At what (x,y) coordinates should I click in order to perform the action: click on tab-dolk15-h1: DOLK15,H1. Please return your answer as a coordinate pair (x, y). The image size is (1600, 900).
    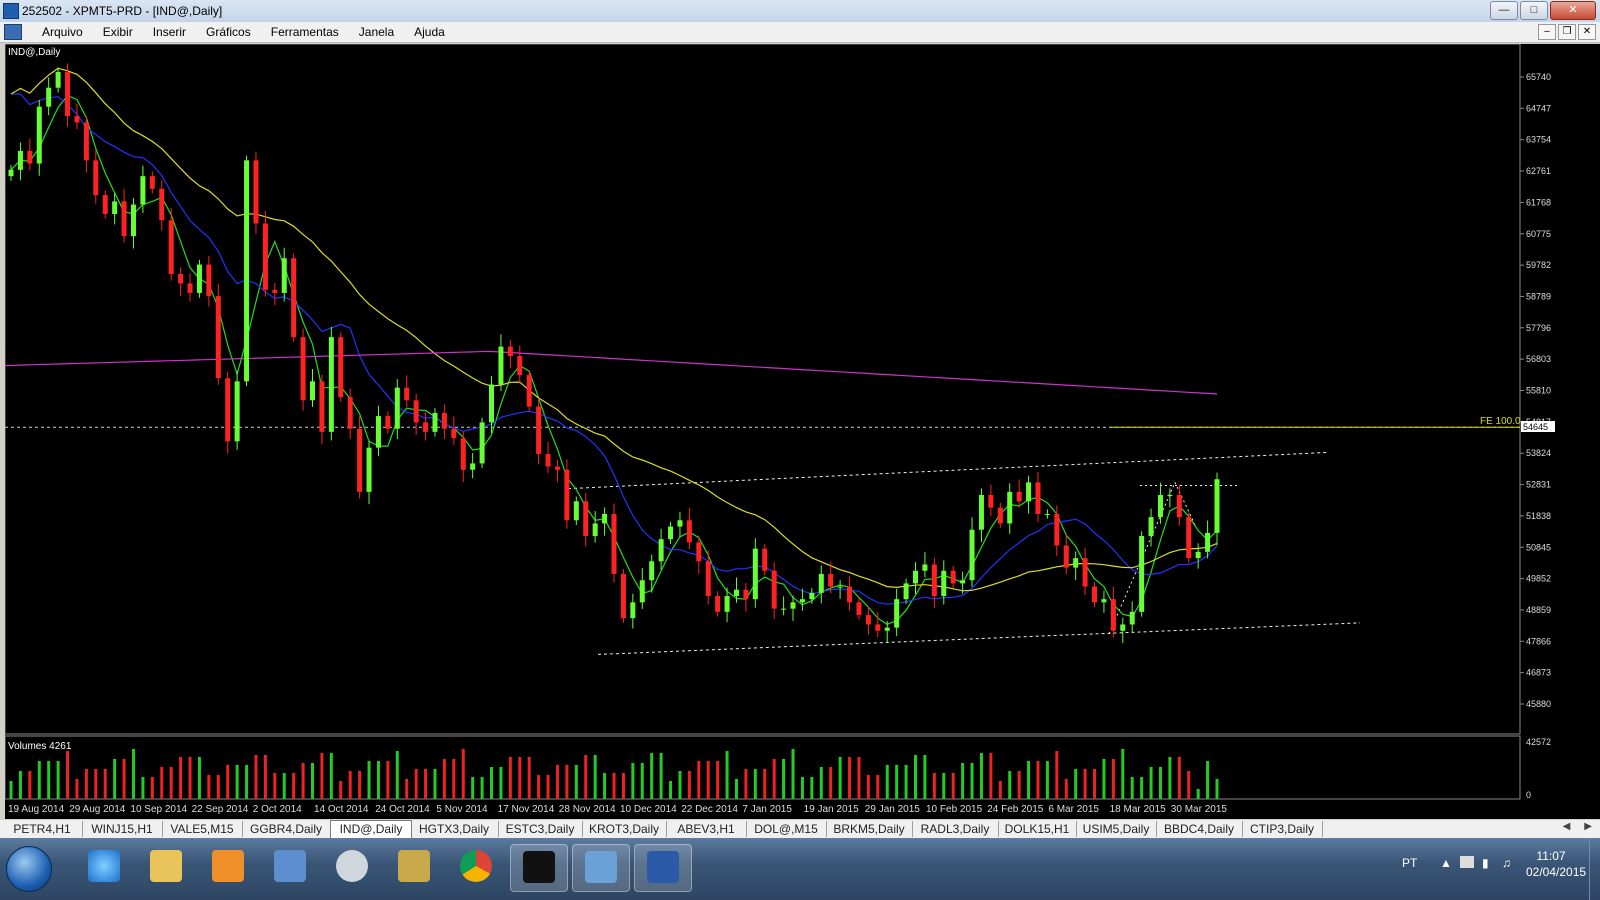
    Looking at the image, I should click on (1037, 829).